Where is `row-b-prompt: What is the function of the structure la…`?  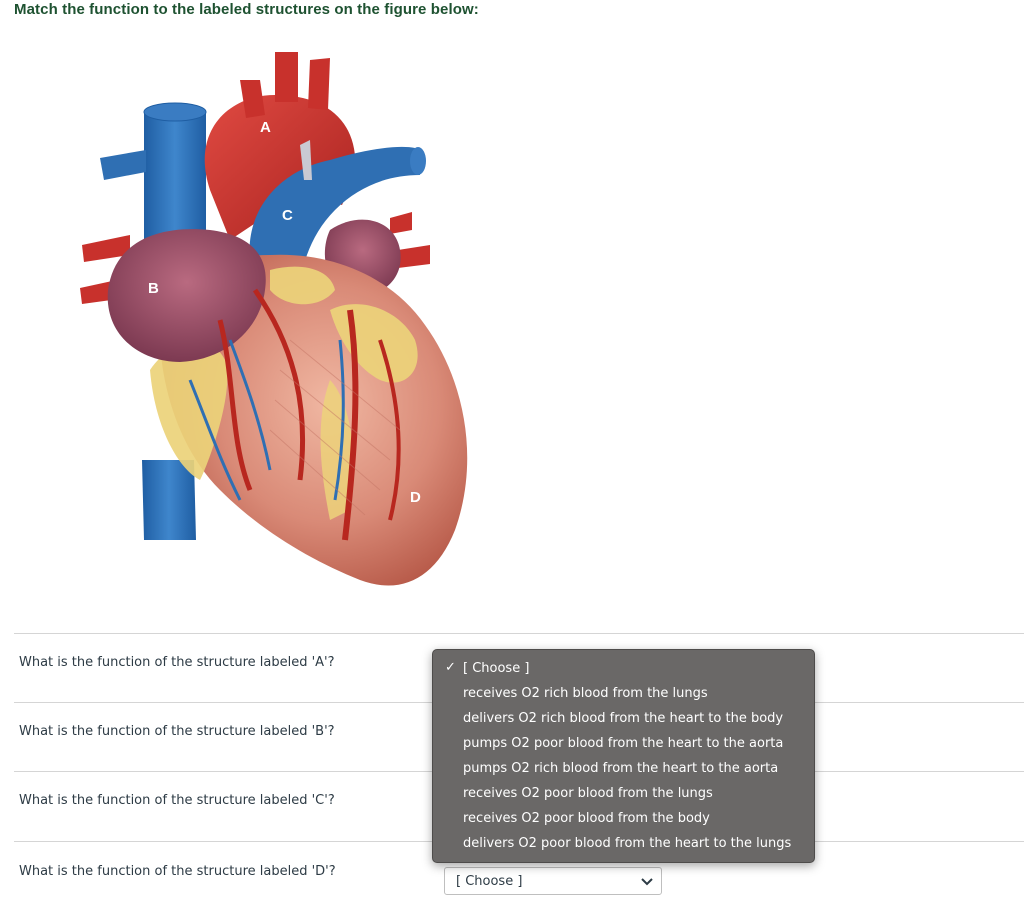 row-b-prompt: What is the function of the structure la… is located at coordinates (177, 731).